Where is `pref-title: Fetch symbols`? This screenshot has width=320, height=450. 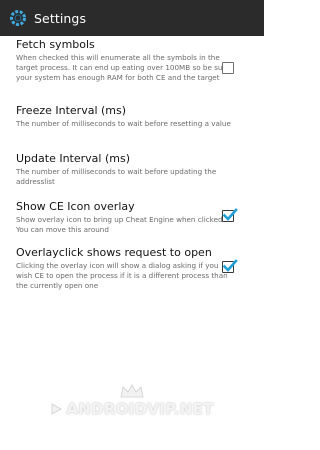 pref-title: Fetch symbols is located at coordinates (55, 44).